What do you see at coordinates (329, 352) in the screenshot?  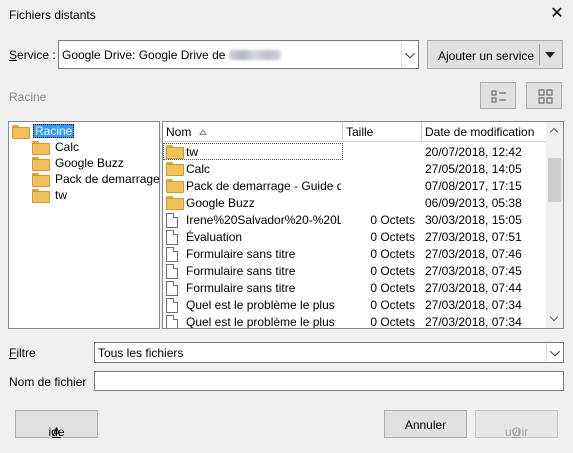 I see `filter-select: Tous les fichiers` at bounding box center [329, 352].